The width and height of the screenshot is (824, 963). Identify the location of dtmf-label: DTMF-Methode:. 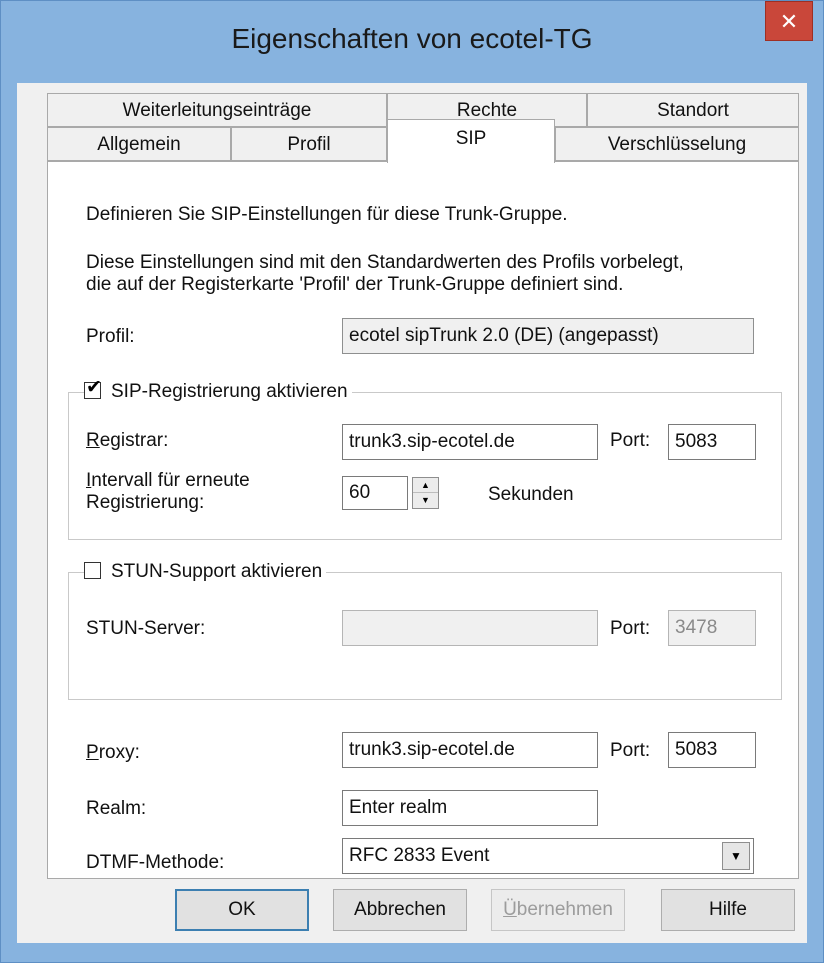
(155, 862).